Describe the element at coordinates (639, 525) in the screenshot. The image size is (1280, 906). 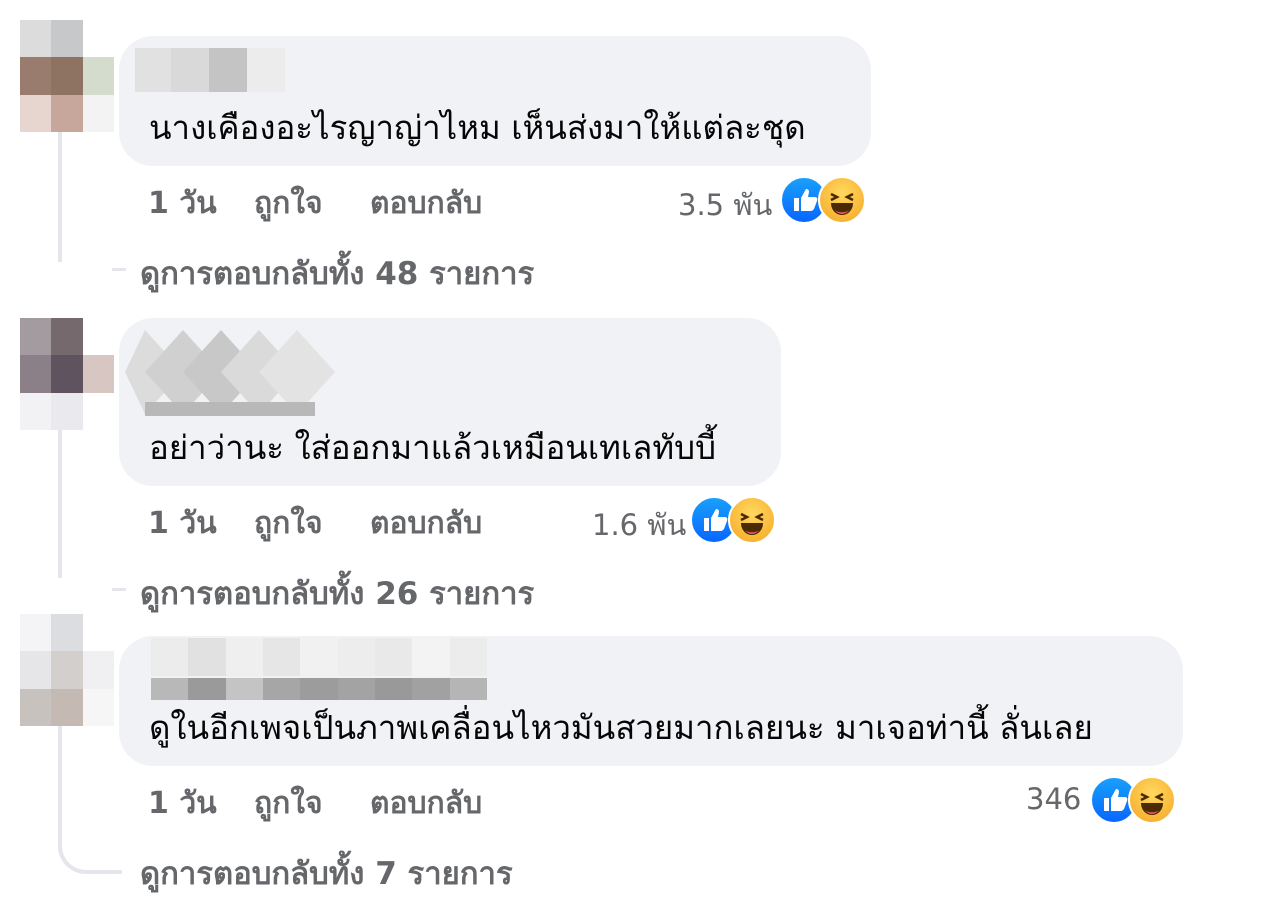
I see `reaction-count: 1.6 พัน` at that location.